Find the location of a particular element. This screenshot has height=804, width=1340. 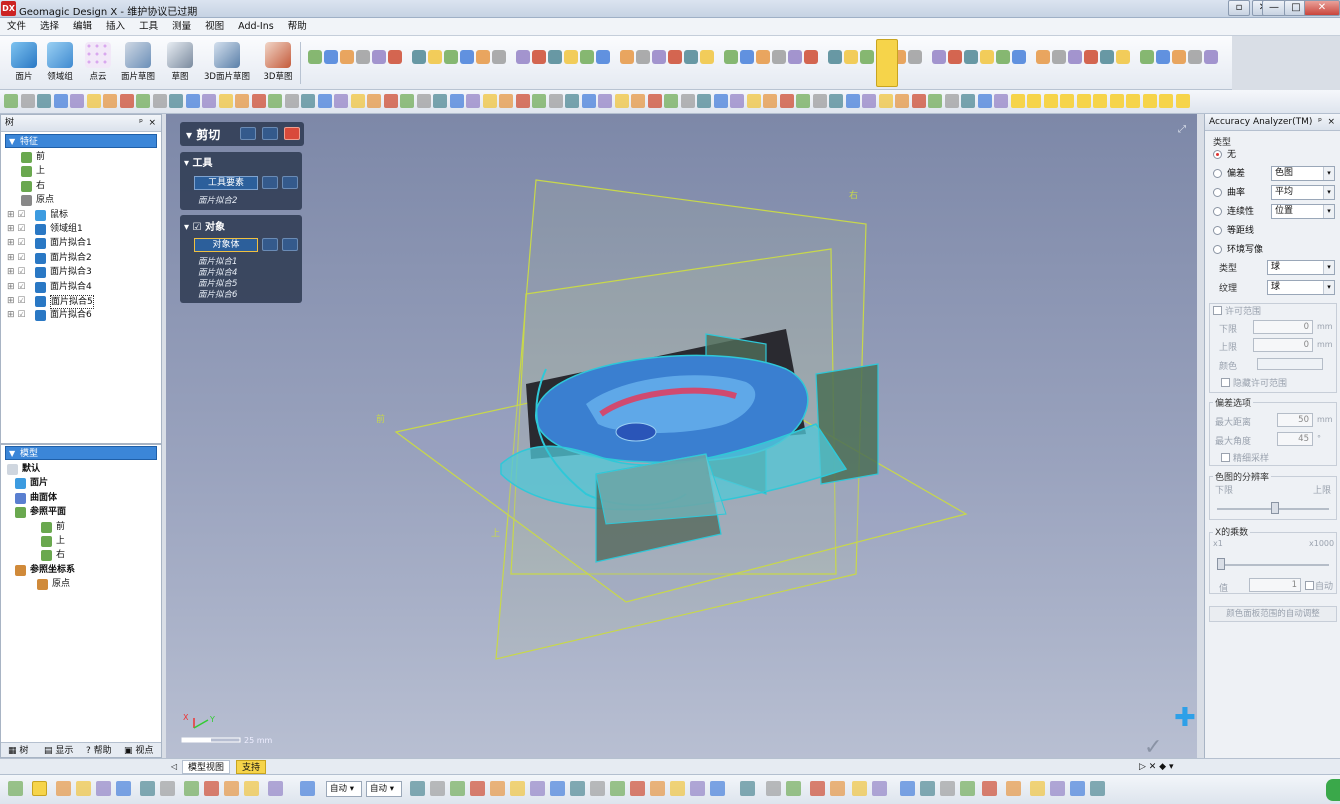

ok-check-icon: ✓ is located at coordinates (1153, 746).